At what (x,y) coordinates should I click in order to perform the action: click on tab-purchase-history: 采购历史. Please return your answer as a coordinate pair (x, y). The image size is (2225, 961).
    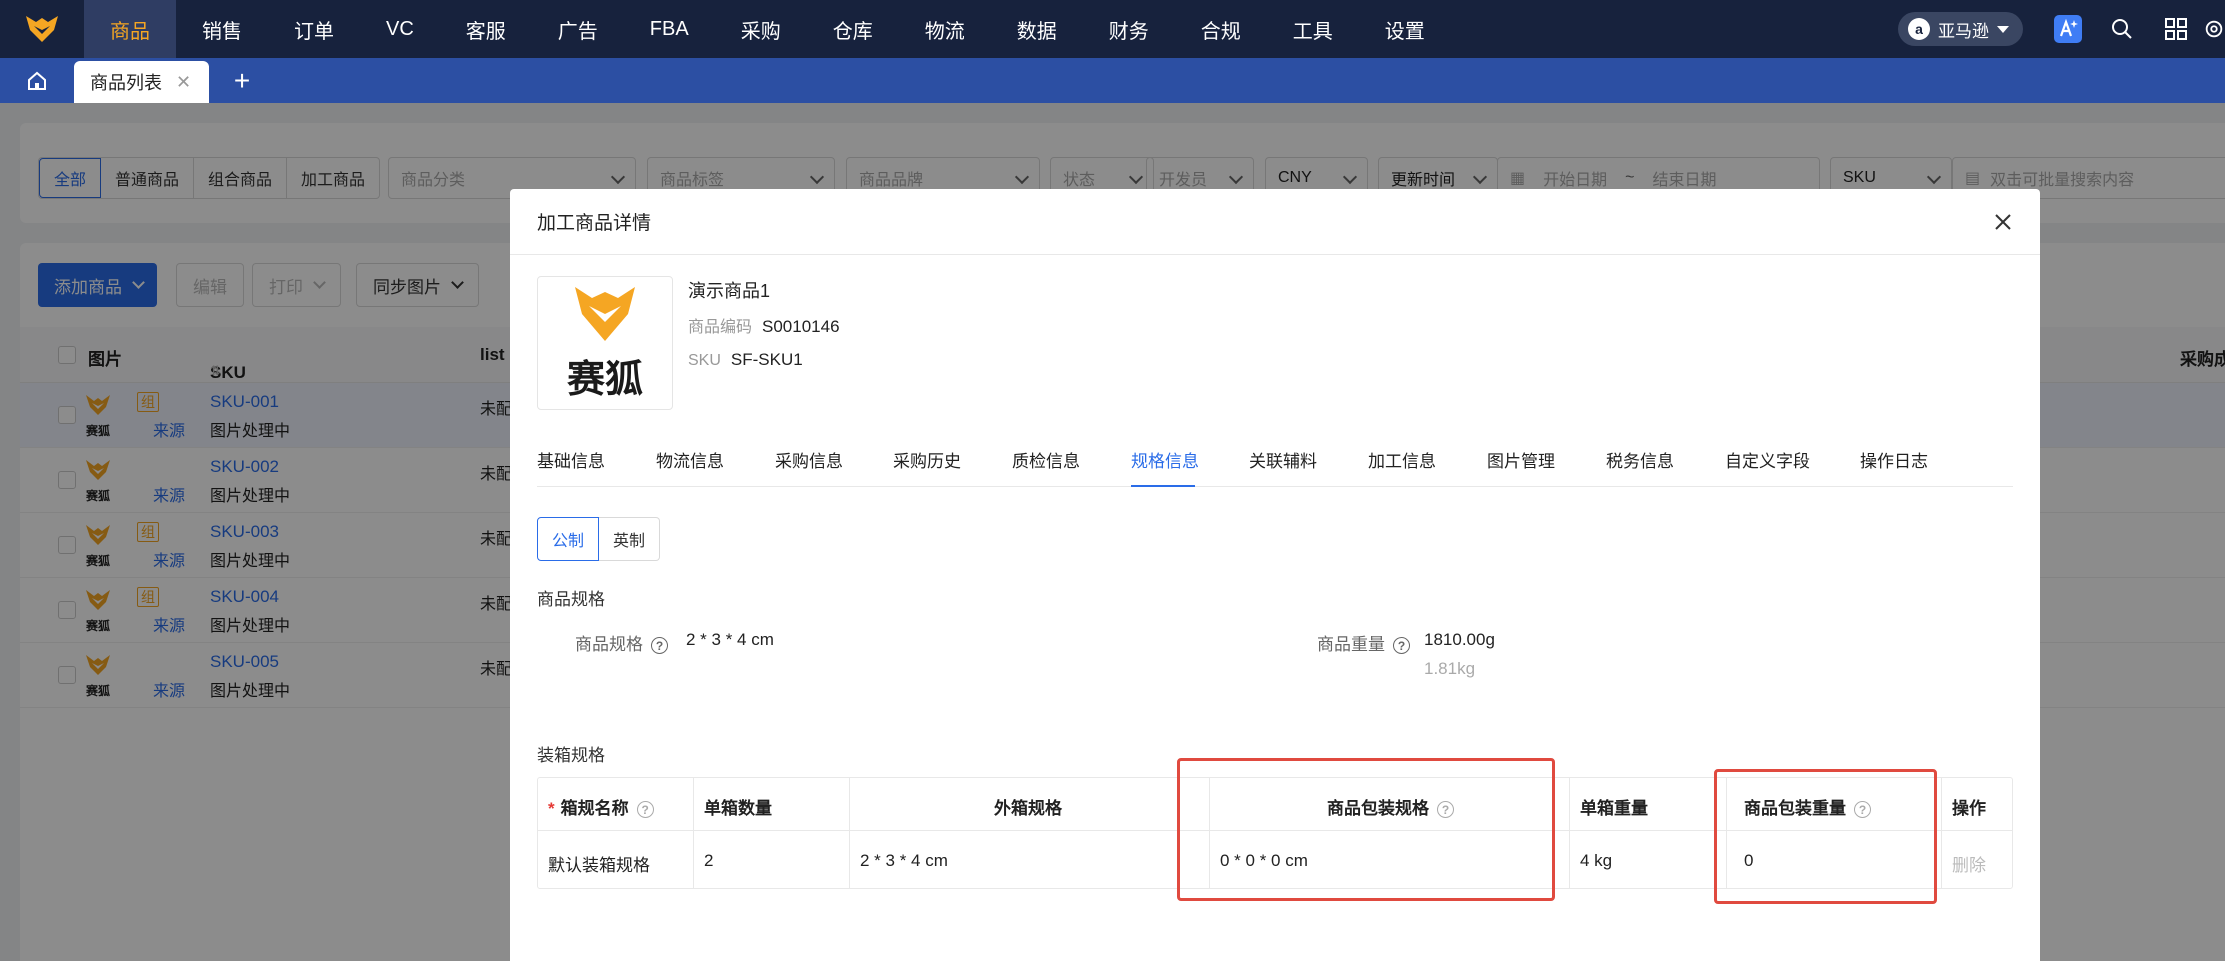
    Looking at the image, I should click on (927, 459).